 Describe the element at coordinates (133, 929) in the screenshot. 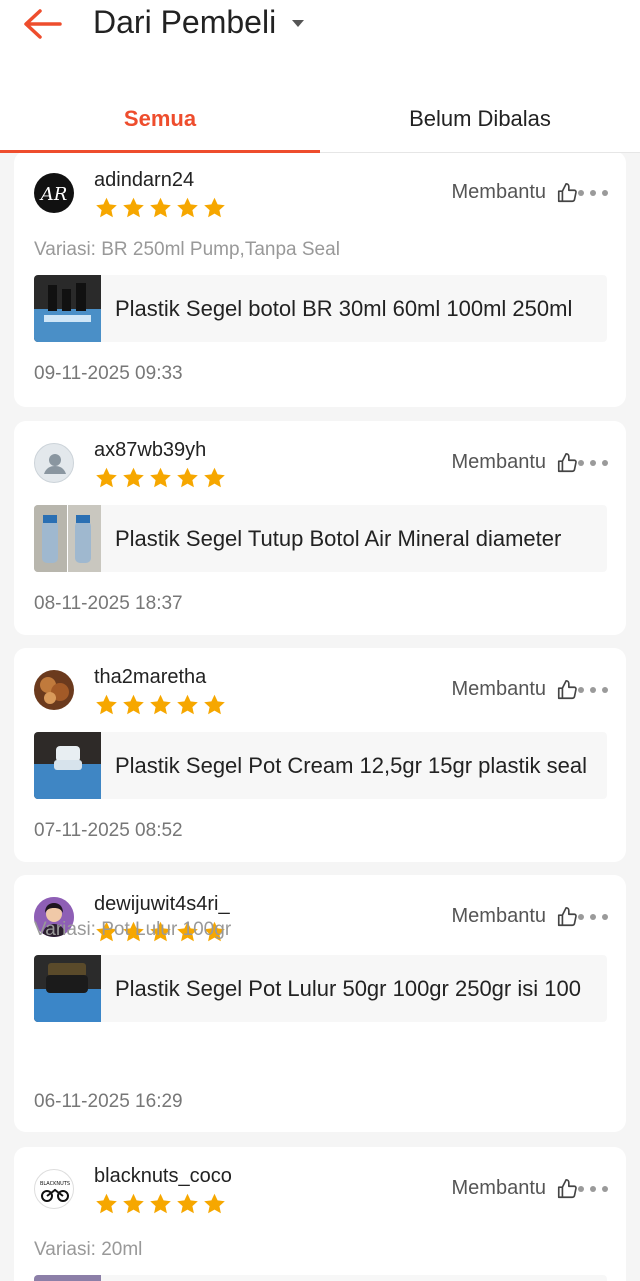

I see `variation-text: Variasi: Pot Lulur 100gr` at that location.